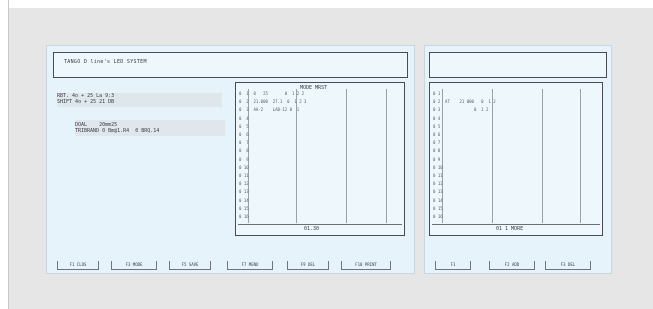 The image size is (653, 309). I want to click on grid-row: 0 1 0 25 0 1 2 2, so click(271, 93).